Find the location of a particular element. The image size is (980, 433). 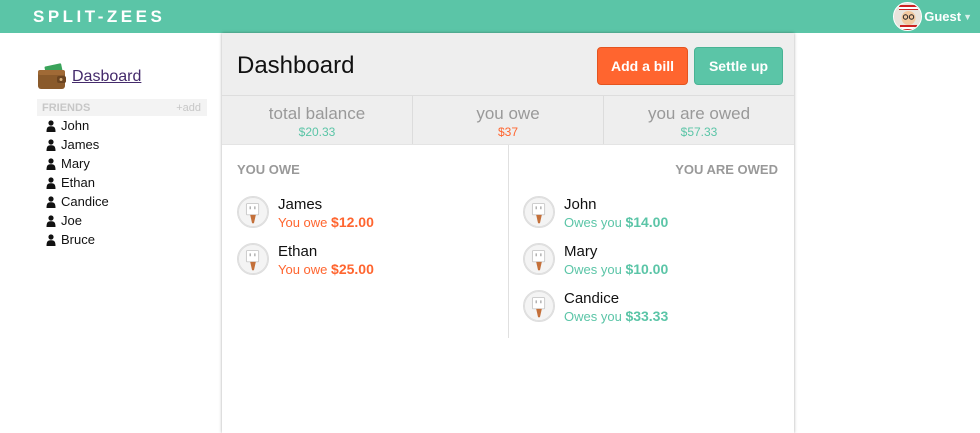

you-owe-label: you owe is located at coordinates (508, 113).